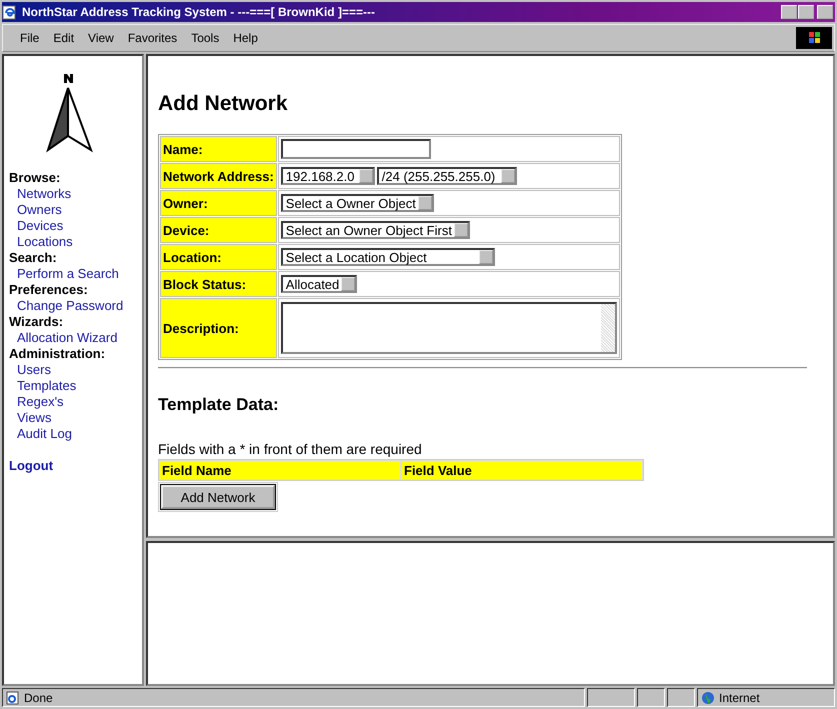 This screenshot has width=837, height=709. I want to click on field-label: Location:, so click(218, 257).